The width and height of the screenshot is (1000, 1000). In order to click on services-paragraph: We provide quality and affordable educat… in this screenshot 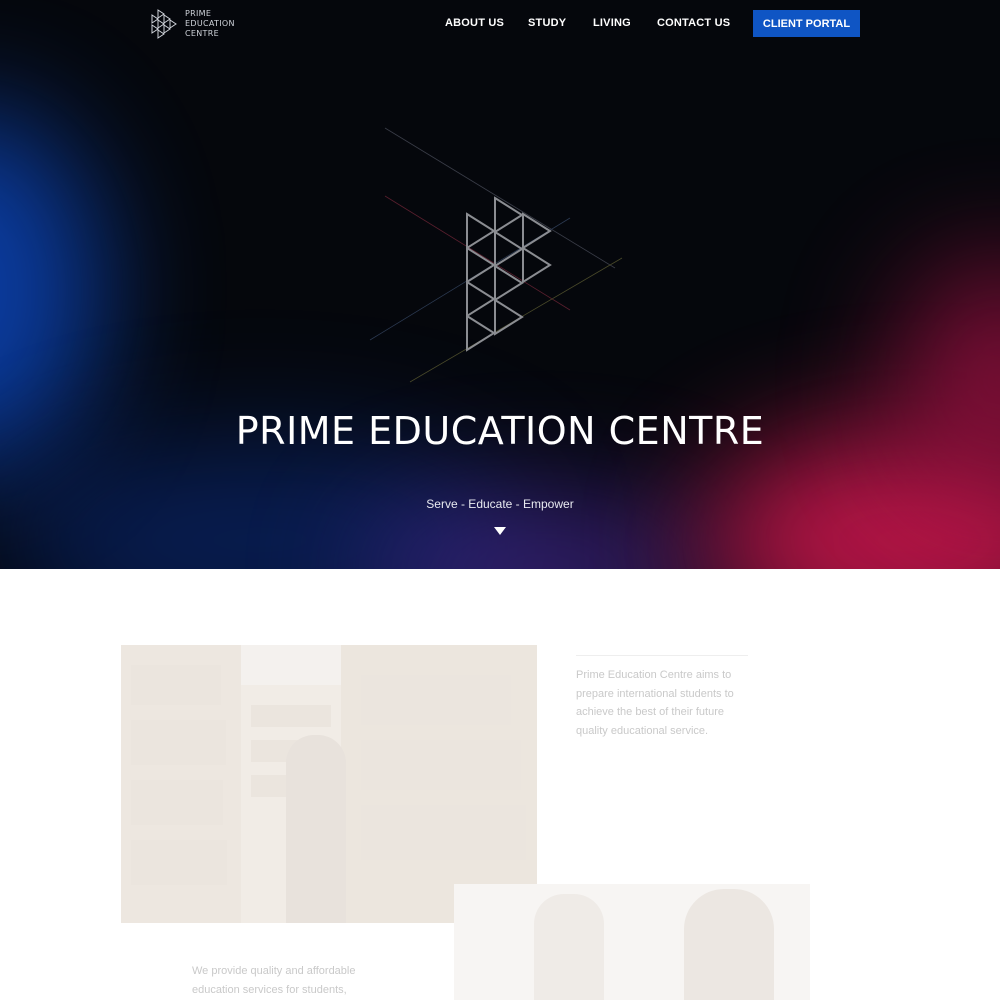, I will do `click(274, 980)`.